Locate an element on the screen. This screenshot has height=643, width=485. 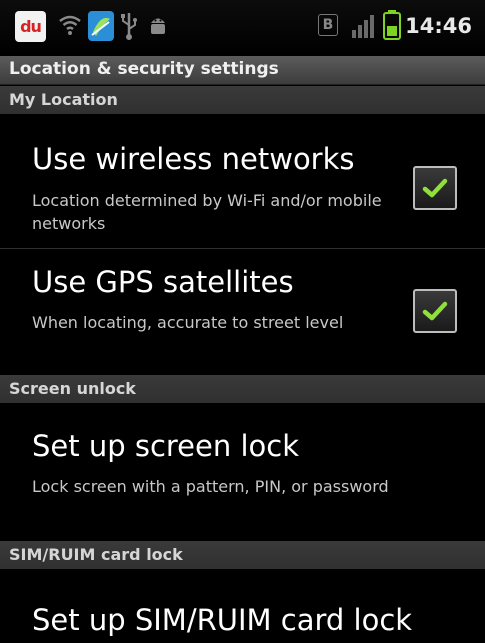
section-header-label: Screen unlock is located at coordinates (72, 388).